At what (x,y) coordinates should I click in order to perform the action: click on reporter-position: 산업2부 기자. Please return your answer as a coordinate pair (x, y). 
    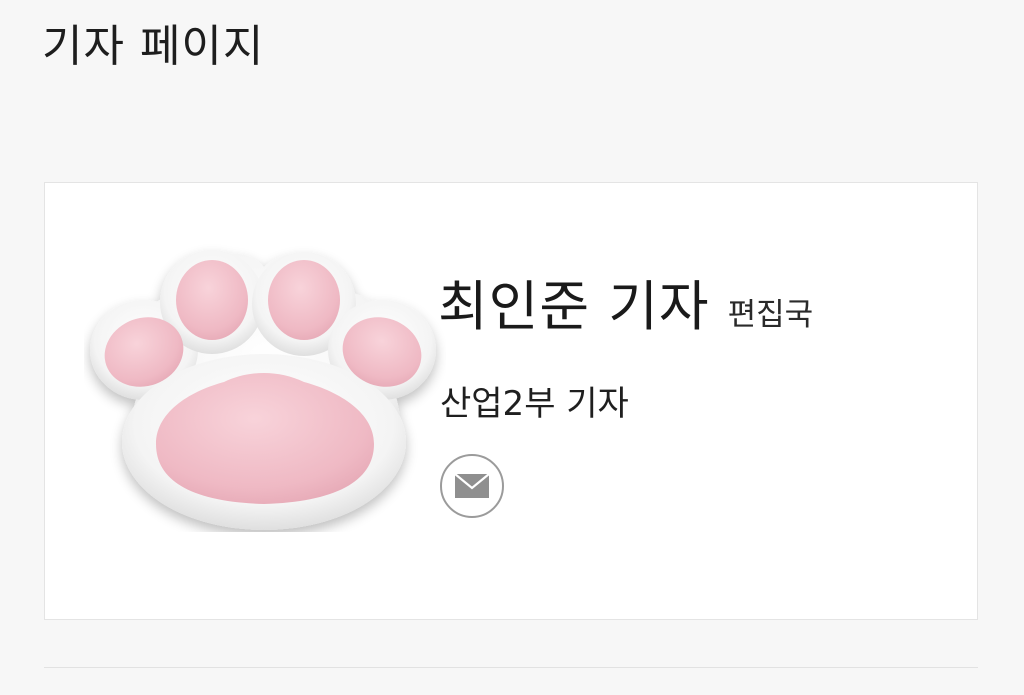
    Looking at the image, I should click on (534, 404).